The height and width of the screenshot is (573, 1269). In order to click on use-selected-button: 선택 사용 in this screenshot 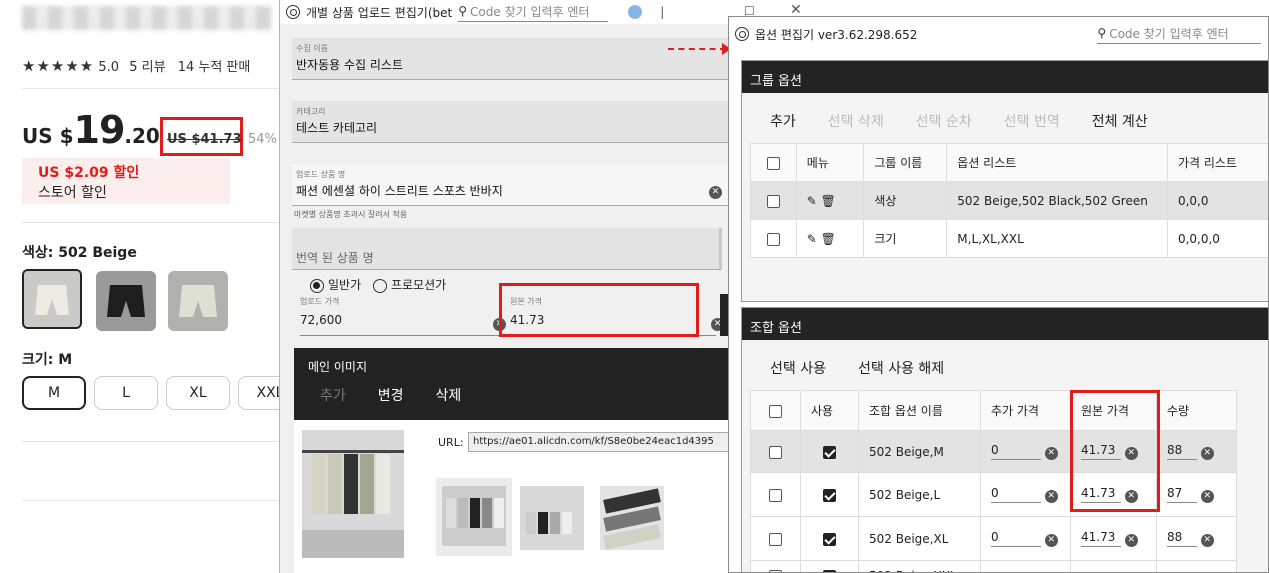, I will do `click(798, 368)`.